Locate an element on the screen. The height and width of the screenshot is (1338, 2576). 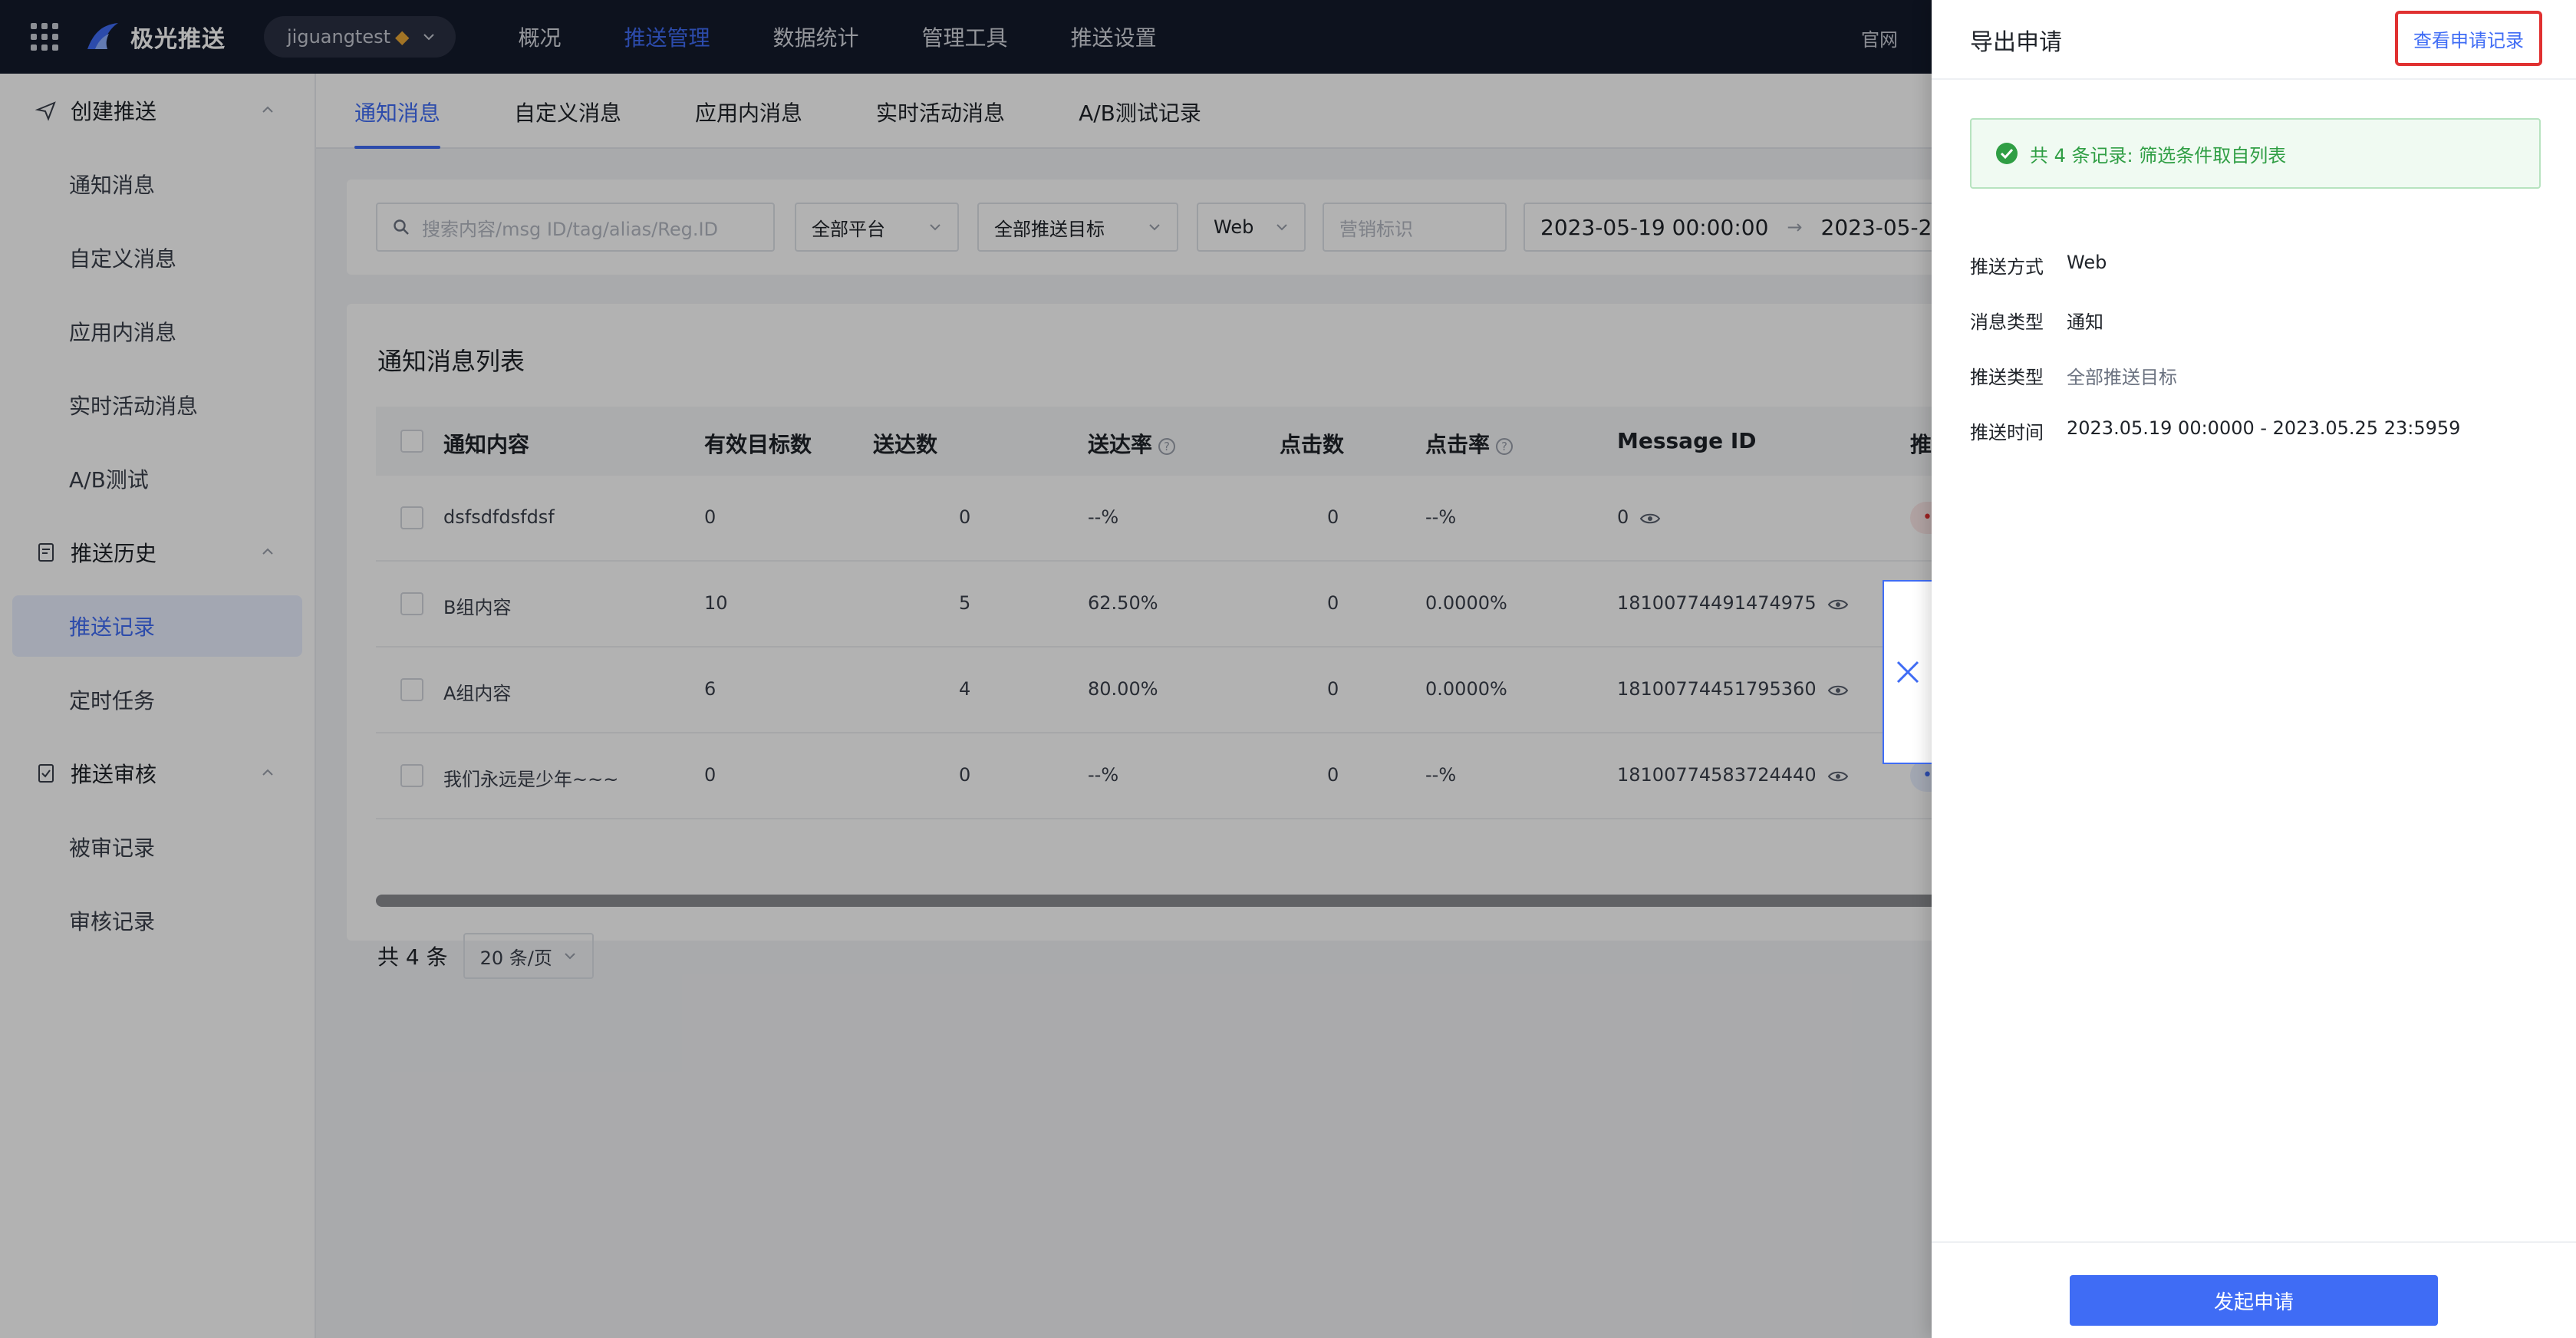
drawer-header: 导出申请 查看申请记录 is located at coordinates (2254, 40).